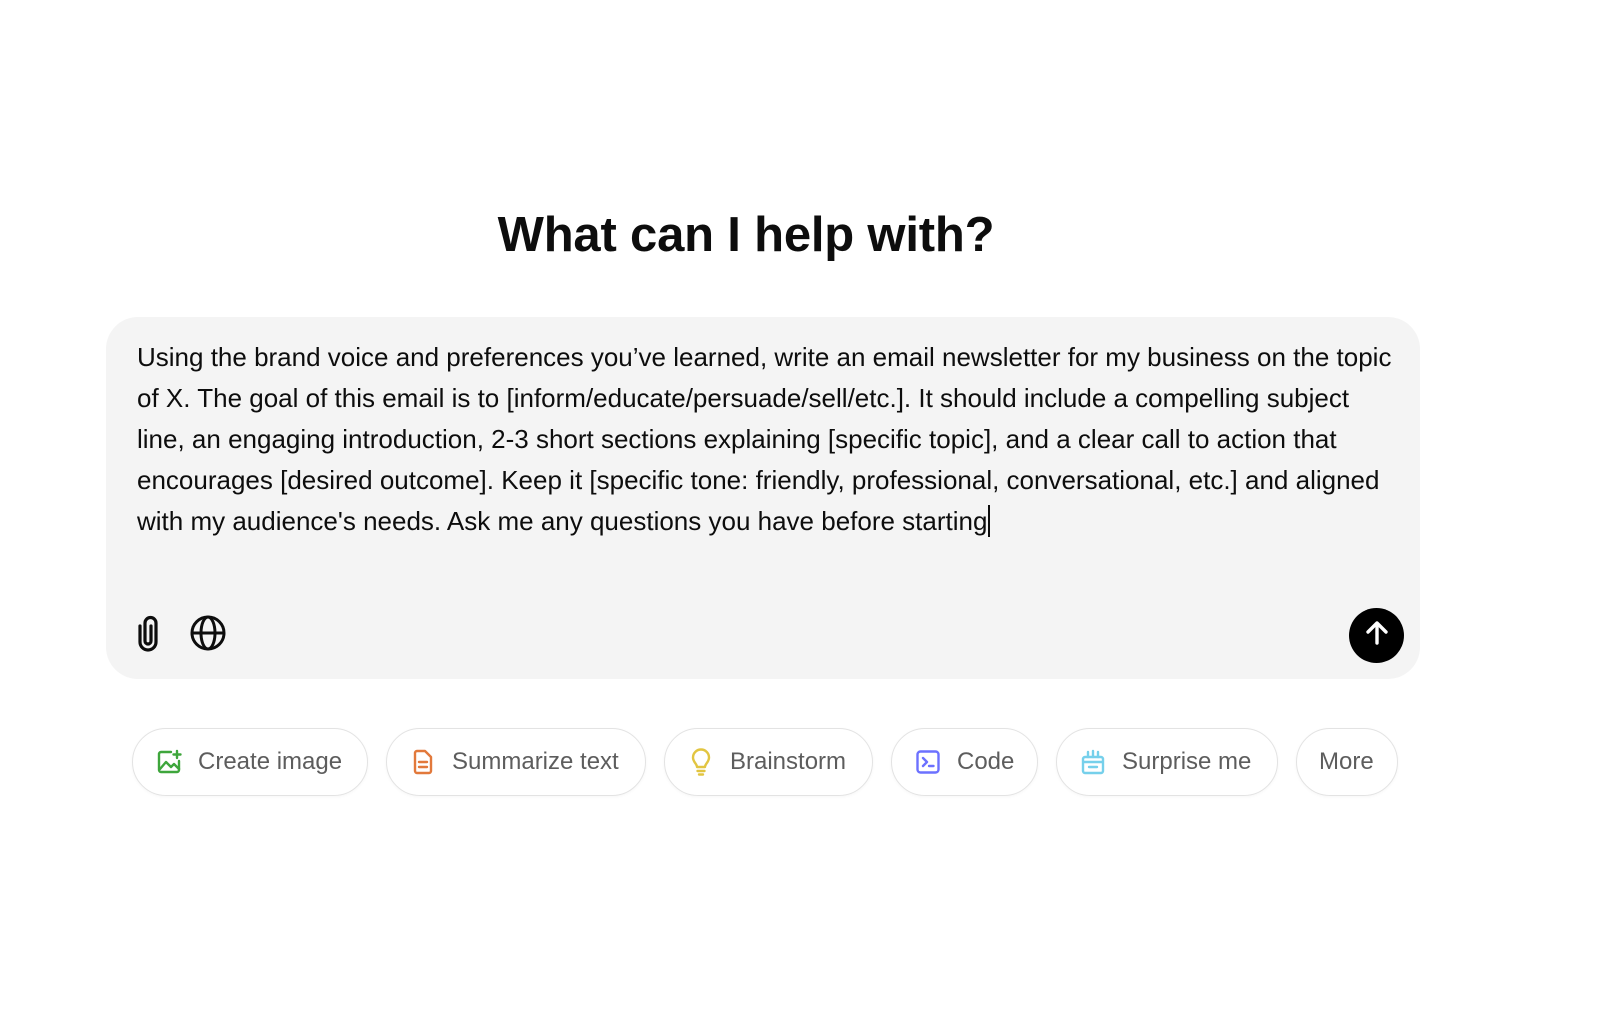 The image size is (1600, 1032). I want to click on code-label: Code, so click(986, 761).